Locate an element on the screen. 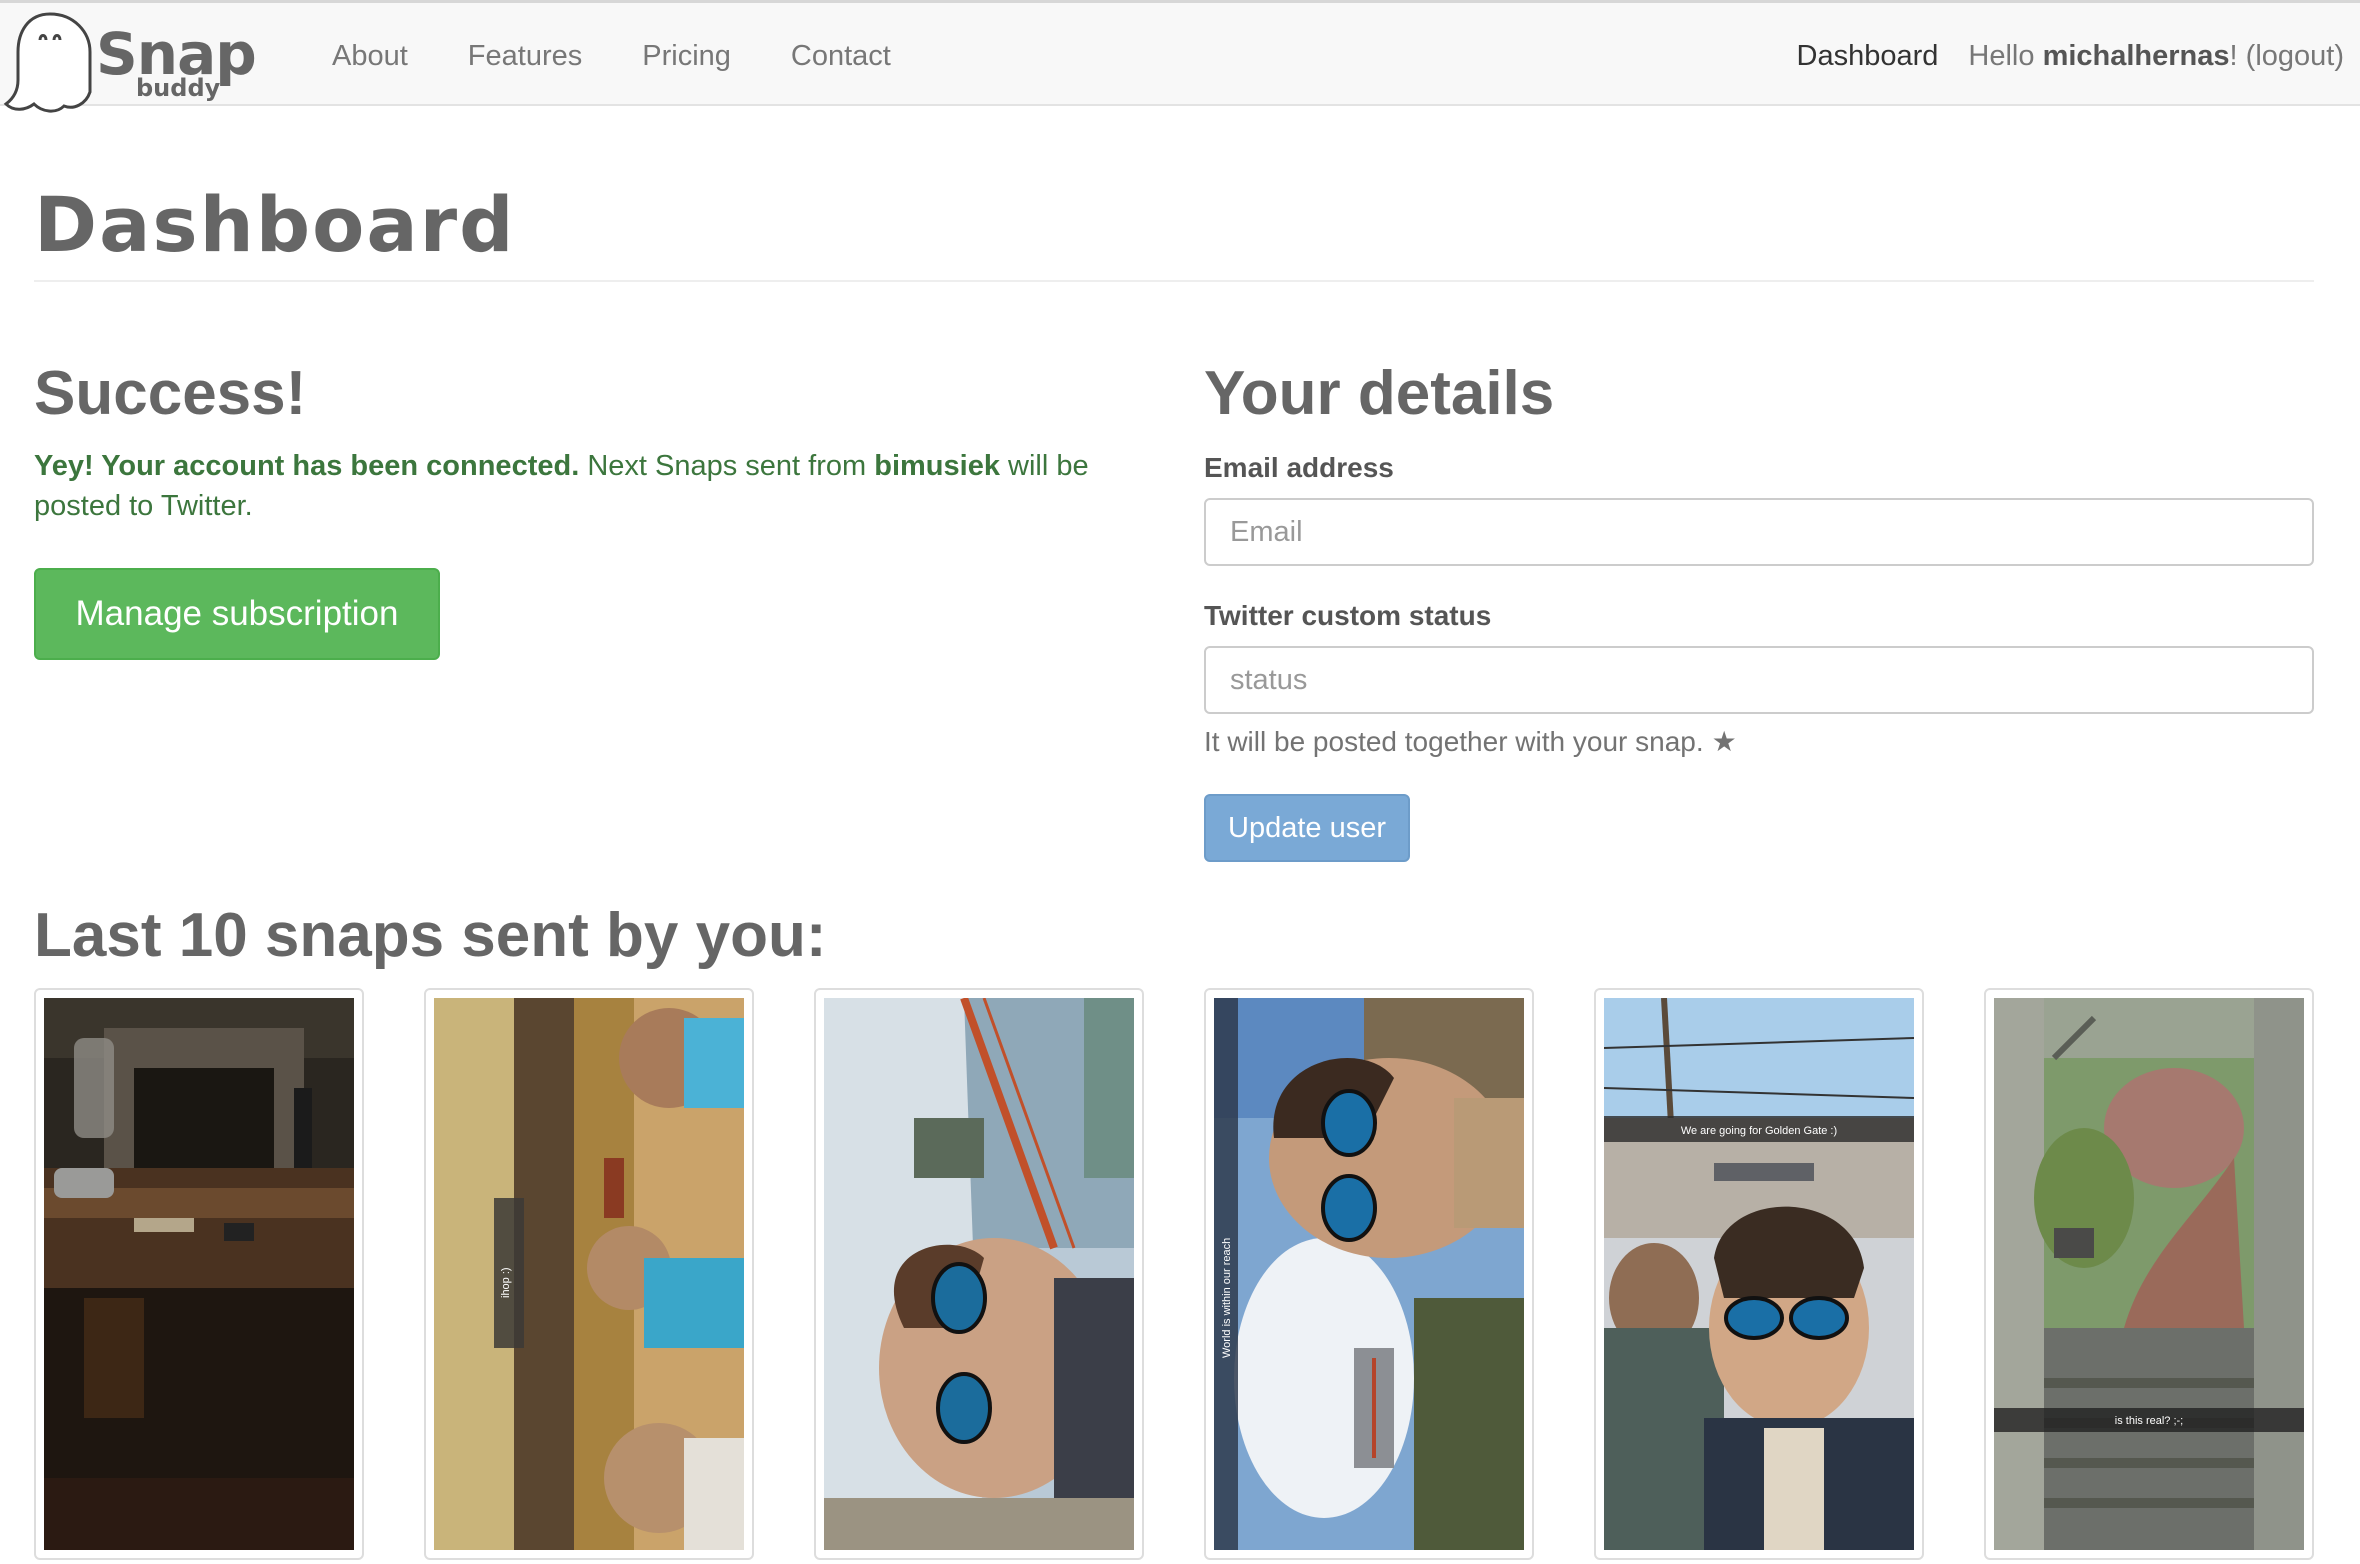 This screenshot has height=1564, width=2360. snap-thumbnail: is this real? ;-; is located at coordinates (2149, 1274).